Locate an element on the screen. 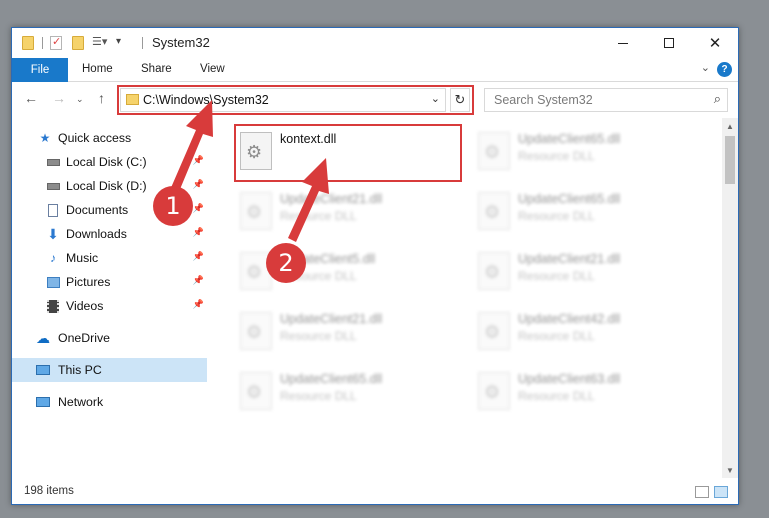 This screenshot has width=769, height=518. address-highlight-box is located at coordinates (295, 100).